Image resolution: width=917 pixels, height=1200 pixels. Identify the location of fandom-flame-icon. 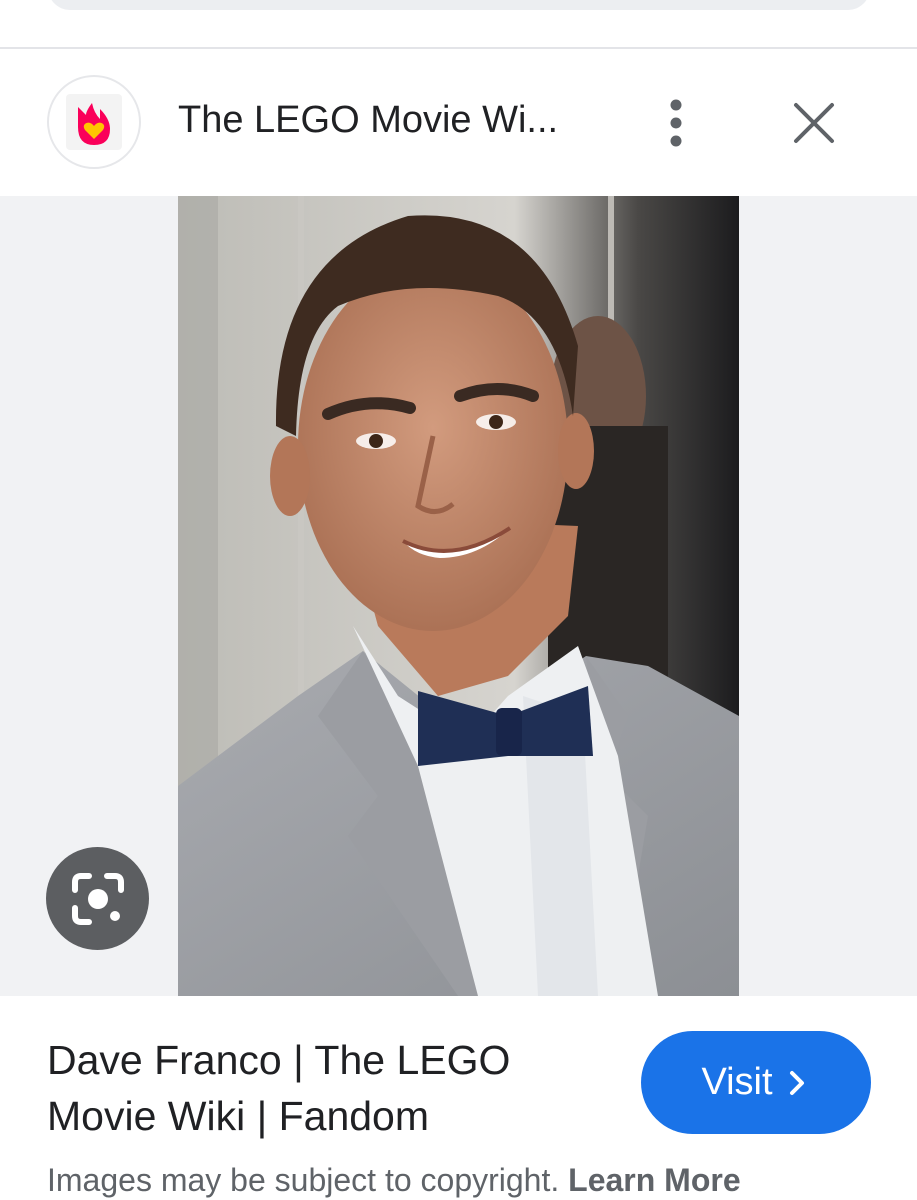
(94, 122).